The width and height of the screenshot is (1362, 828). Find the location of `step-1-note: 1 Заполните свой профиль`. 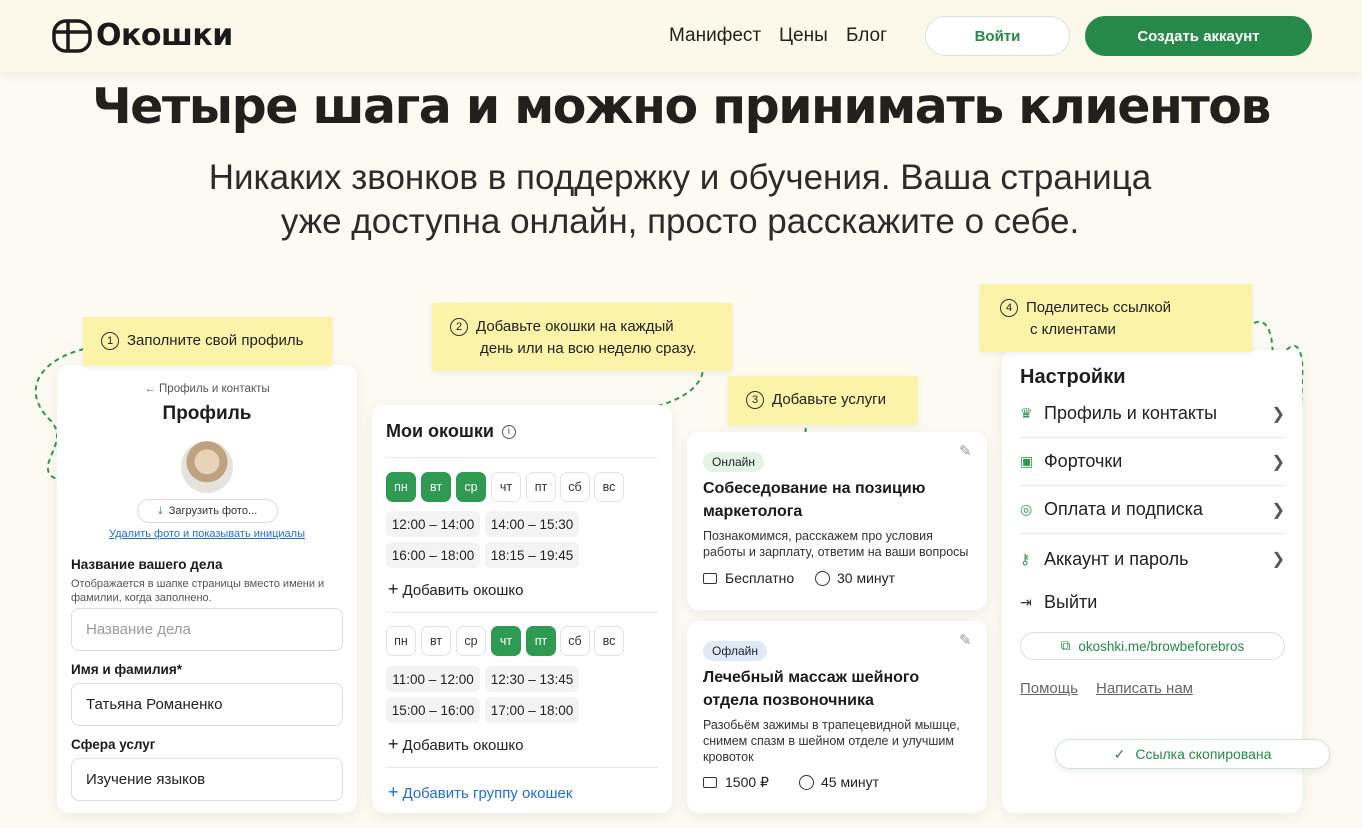

step-1-note: 1 Заполните свой профиль is located at coordinates (207, 341).